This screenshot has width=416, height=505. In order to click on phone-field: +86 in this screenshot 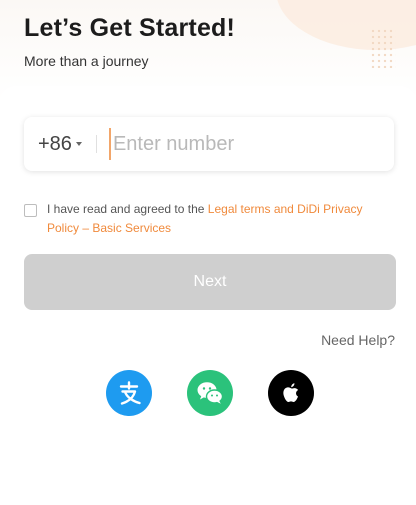, I will do `click(209, 144)`.